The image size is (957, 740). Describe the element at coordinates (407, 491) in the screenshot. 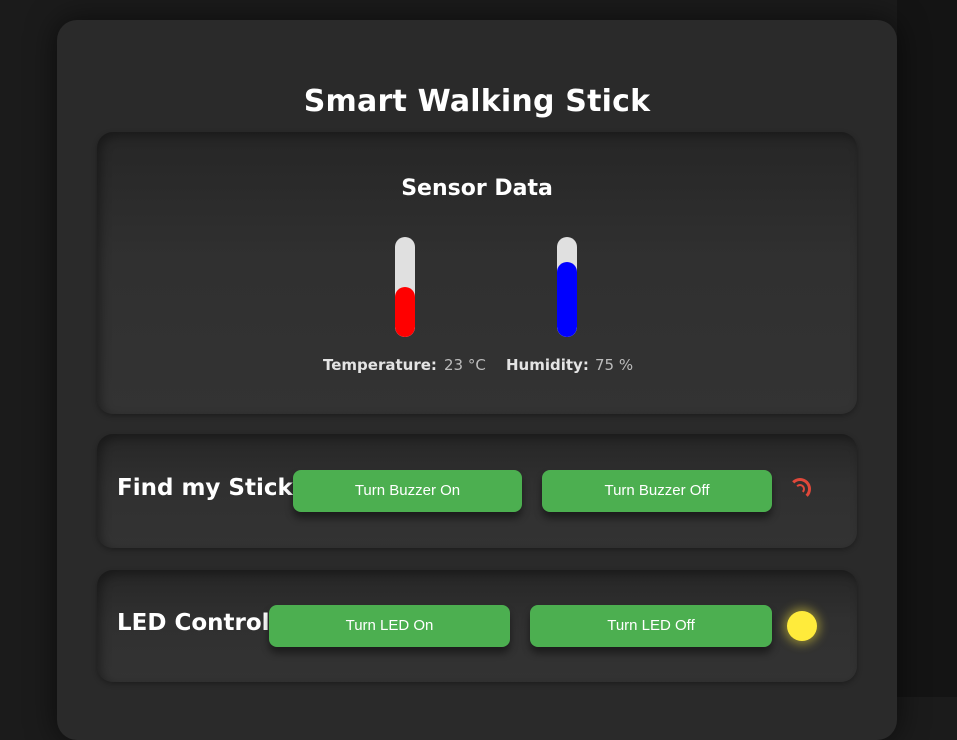

I see `buzzer-on-button: Turn Buzzer On` at that location.